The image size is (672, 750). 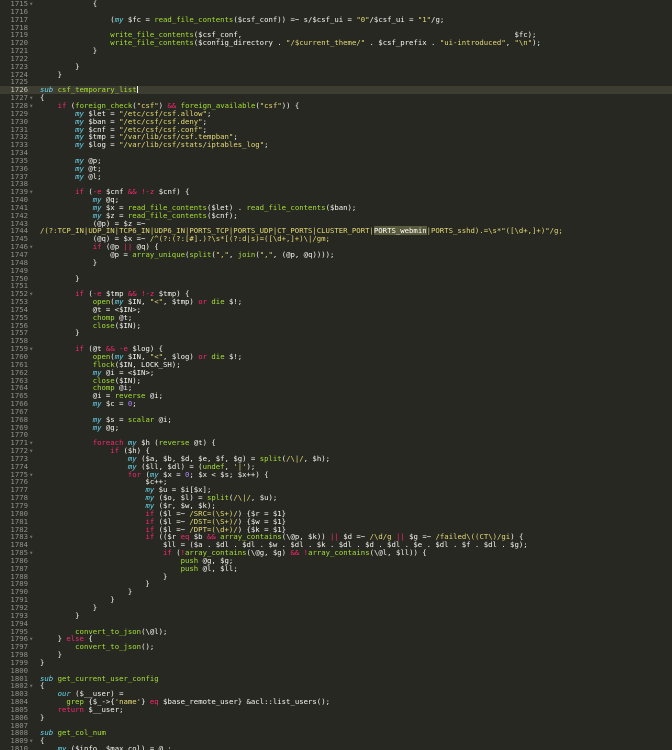 I want to click on line-number: 1810, so click(x=20, y=747).